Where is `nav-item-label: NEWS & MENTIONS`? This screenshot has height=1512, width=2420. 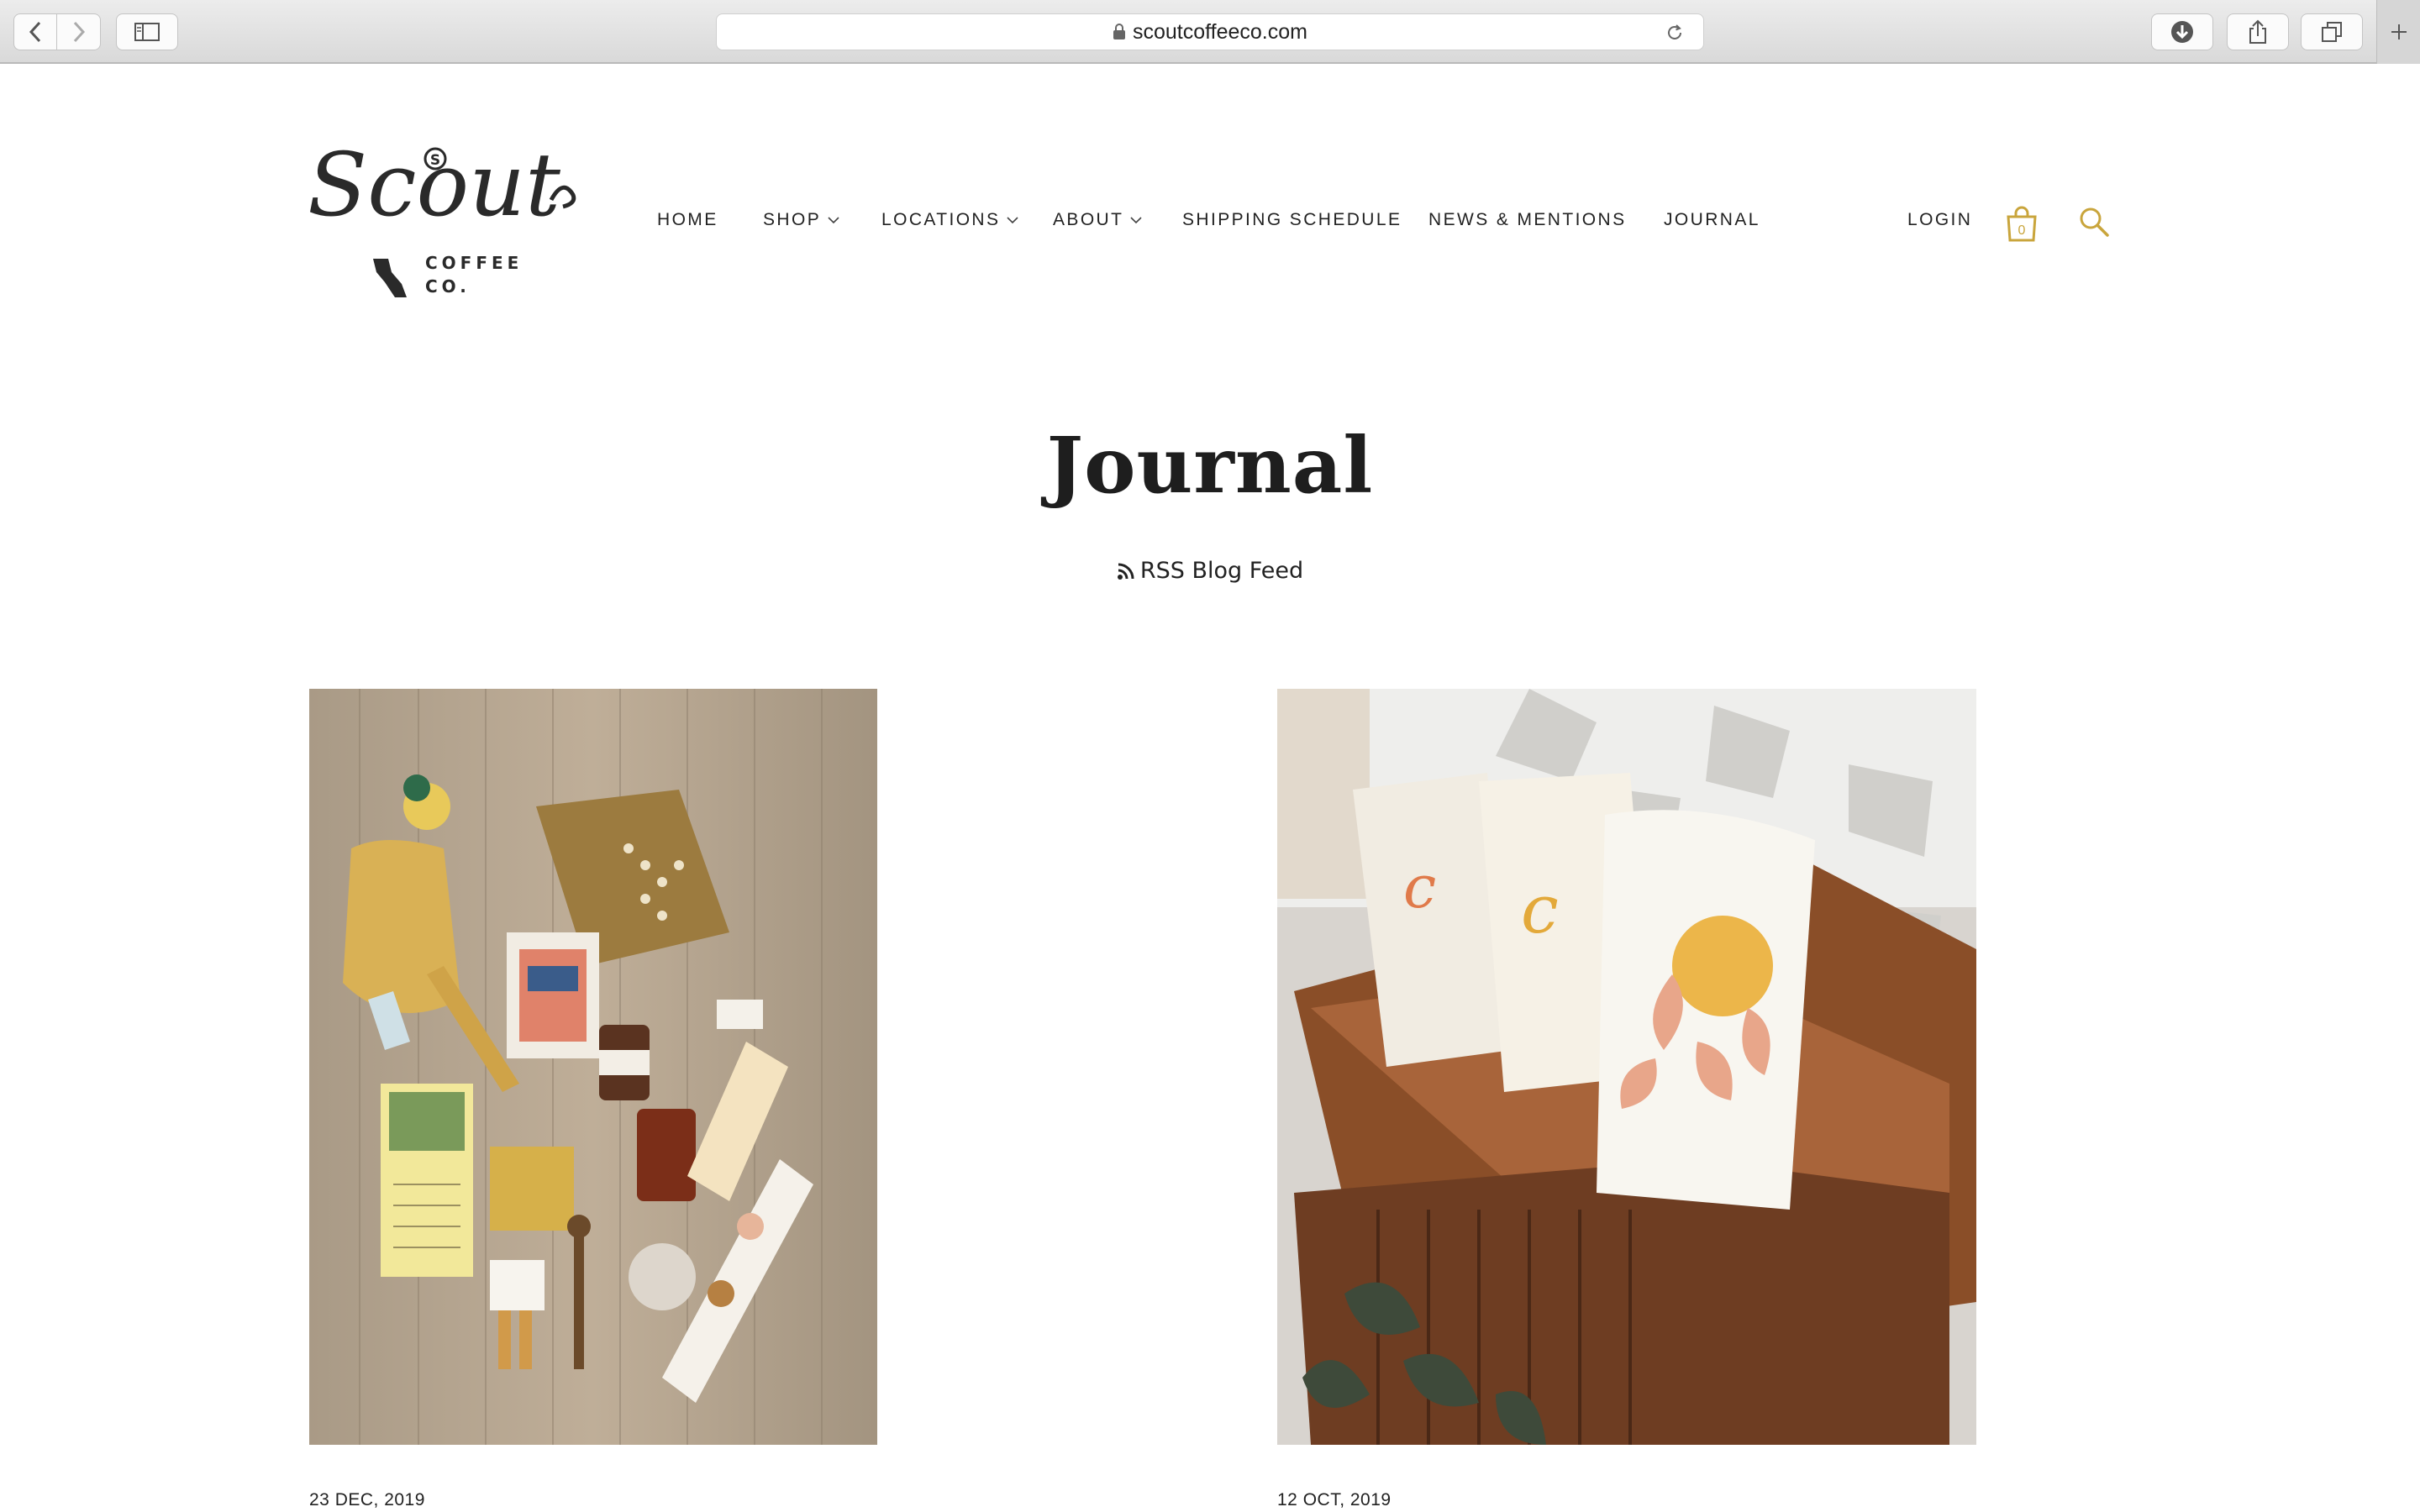 nav-item-label: NEWS & MENTIONS is located at coordinates (1528, 219).